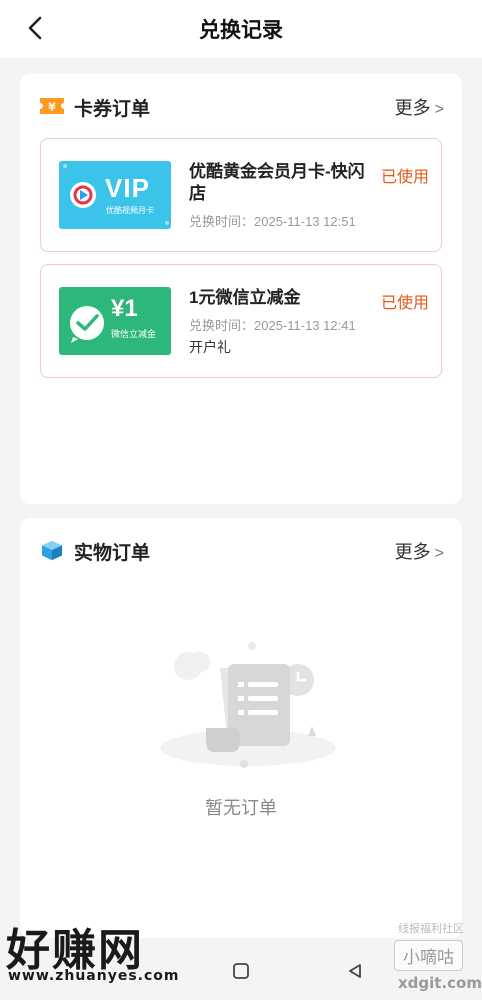  What do you see at coordinates (52, 550) in the screenshot?
I see `package-box-icon` at bounding box center [52, 550].